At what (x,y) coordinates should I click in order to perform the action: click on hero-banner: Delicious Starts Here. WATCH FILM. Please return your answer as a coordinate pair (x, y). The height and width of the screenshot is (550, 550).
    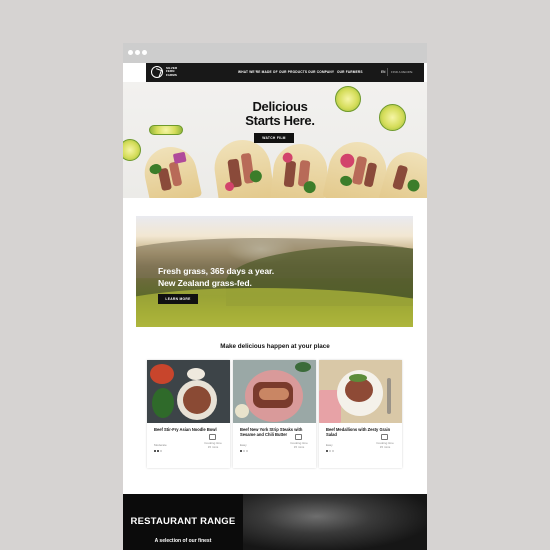
    Looking at the image, I should click on (275, 140).